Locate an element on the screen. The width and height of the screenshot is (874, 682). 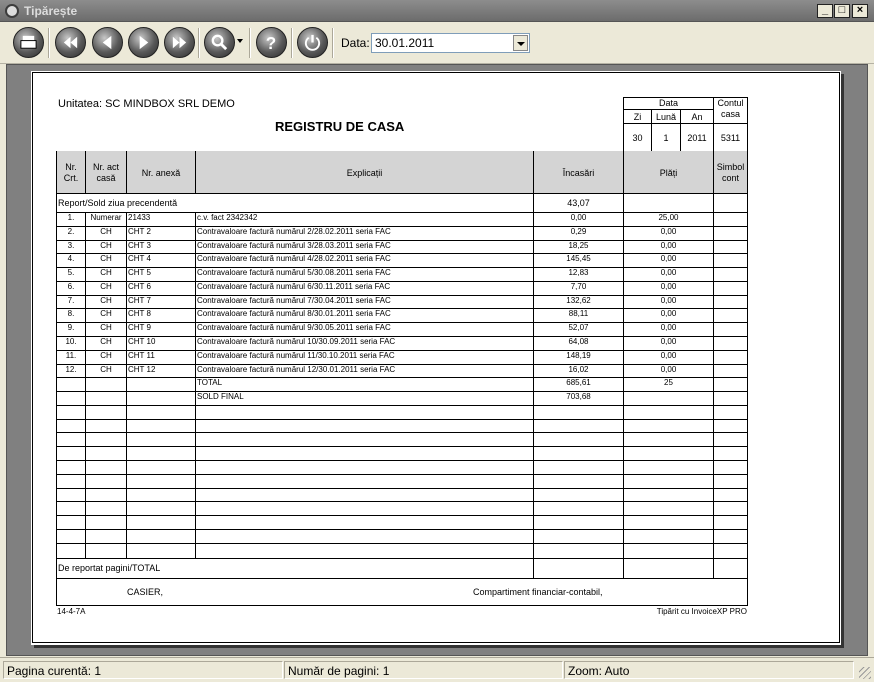
close-button: × is located at coordinates (860, 11).